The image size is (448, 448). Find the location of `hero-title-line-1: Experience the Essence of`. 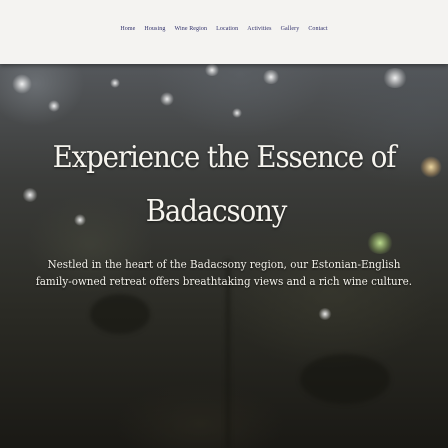

hero-title-line-1: Experience the Essence of is located at coordinates (224, 157).